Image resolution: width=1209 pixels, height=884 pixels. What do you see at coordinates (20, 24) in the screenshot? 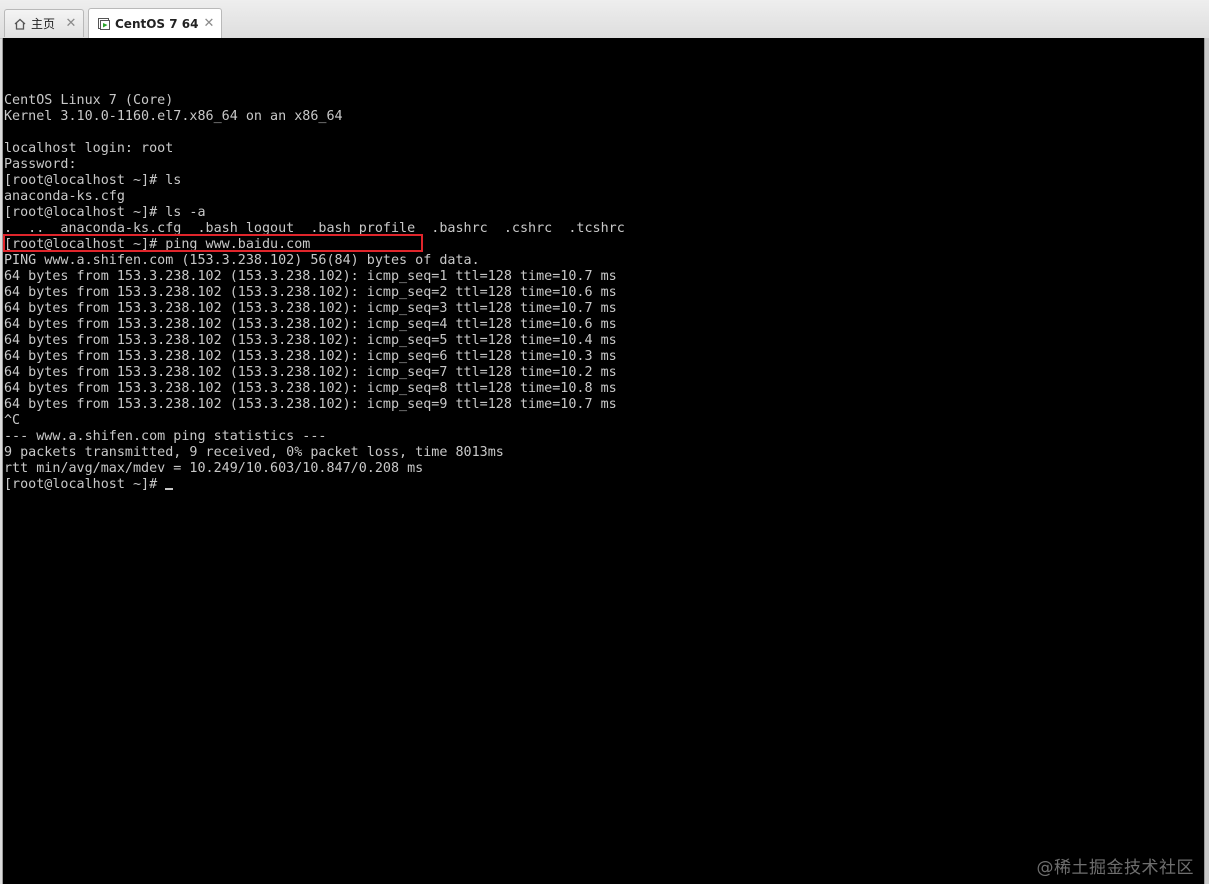
I see `home-icon` at bounding box center [20, 24].